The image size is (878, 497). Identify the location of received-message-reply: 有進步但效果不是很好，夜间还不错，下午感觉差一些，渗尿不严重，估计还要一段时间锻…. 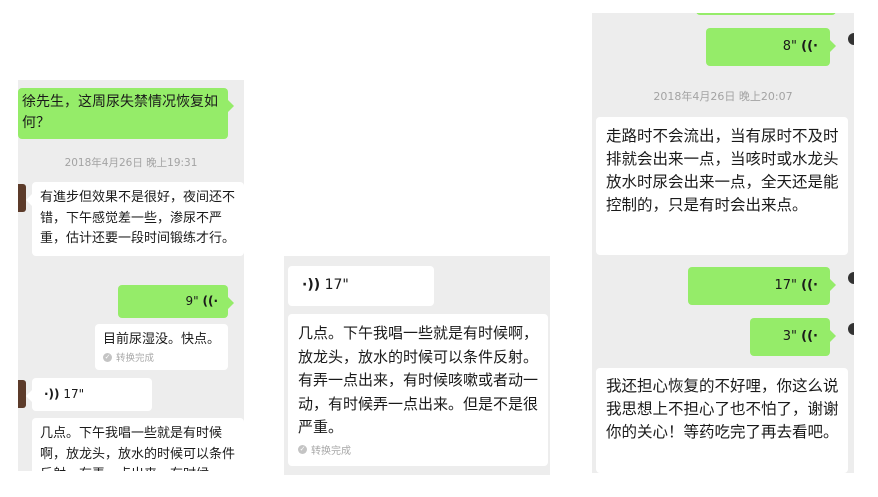
(135, 219).